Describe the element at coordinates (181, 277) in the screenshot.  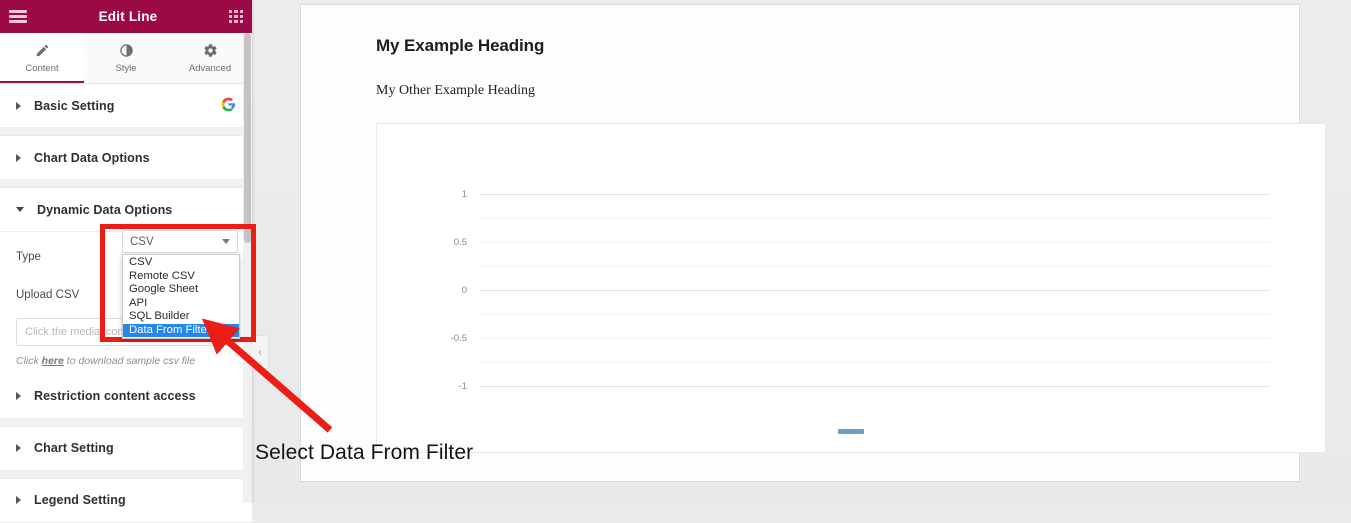
I see `dropdown-option-remote-csv: Remote CSV` at that location.